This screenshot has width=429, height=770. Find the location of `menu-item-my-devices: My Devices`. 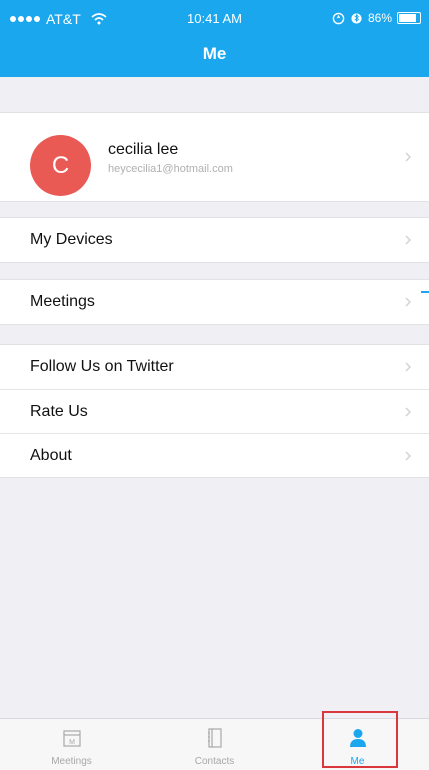

menu-item-my-devices: My Devices is located at coordinates (214, 240).